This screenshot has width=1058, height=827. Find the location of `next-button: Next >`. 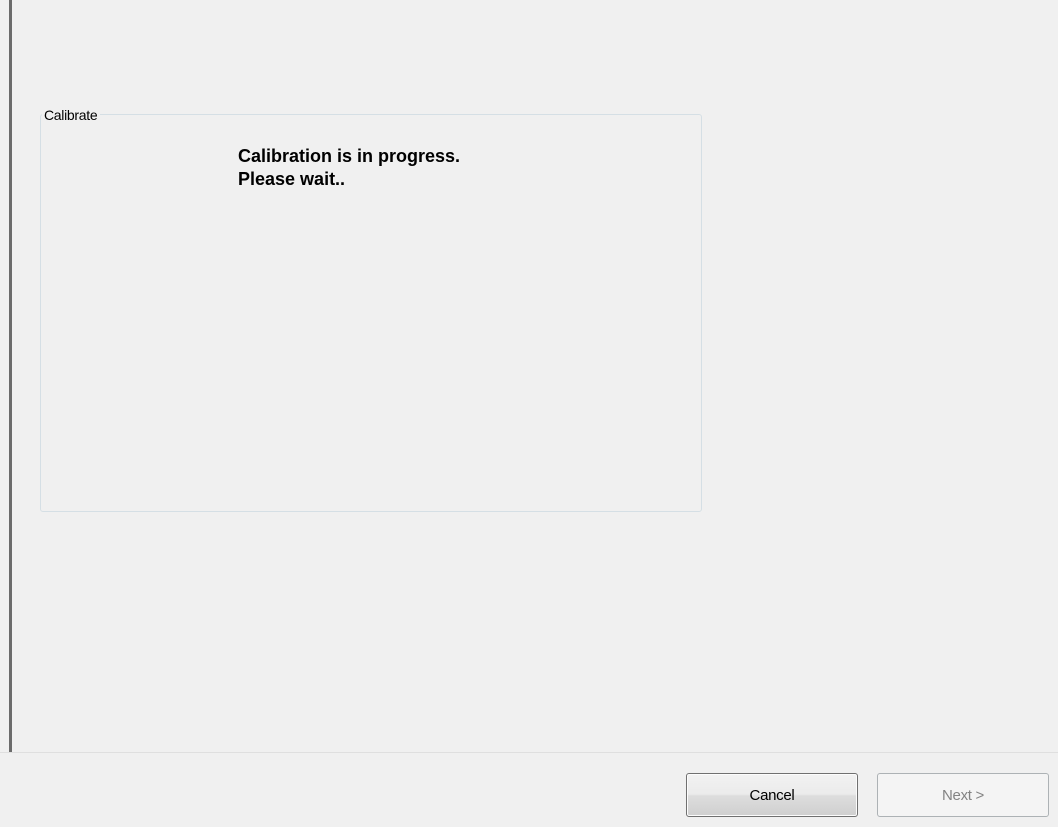

next-button: Next > is located at coordinates (963, 795).